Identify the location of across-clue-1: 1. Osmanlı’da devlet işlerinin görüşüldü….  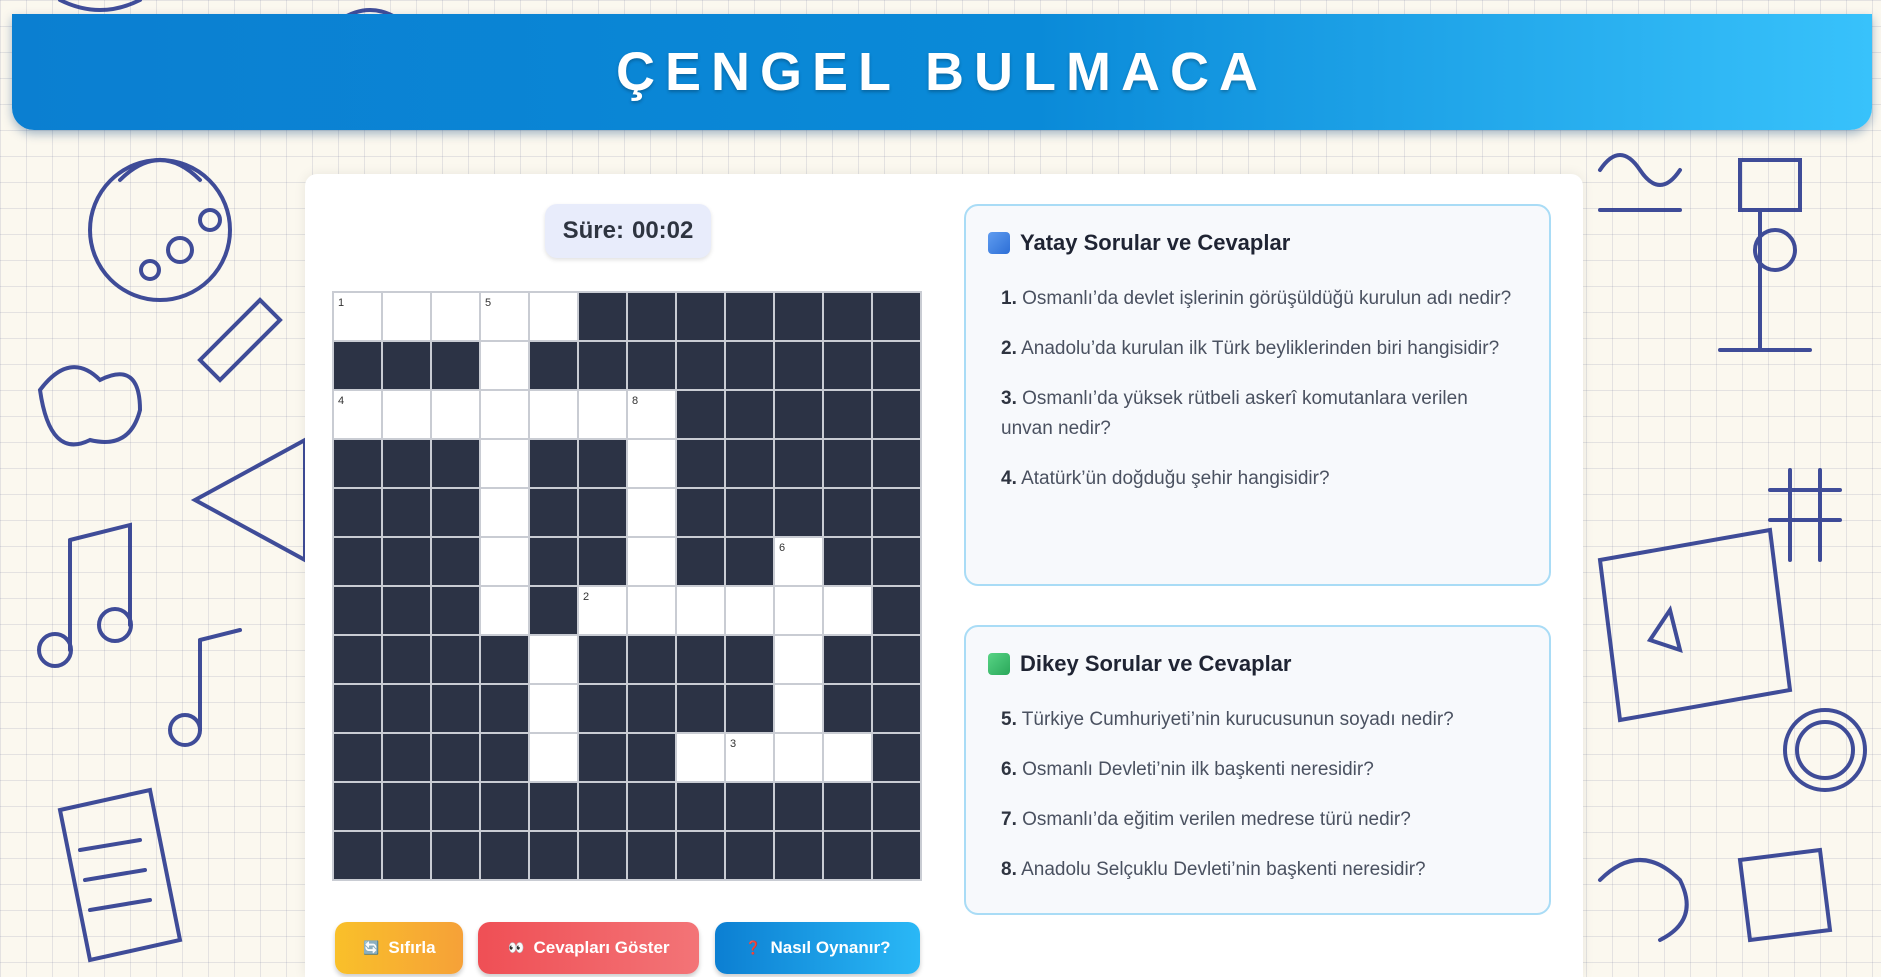
(1256, 298).